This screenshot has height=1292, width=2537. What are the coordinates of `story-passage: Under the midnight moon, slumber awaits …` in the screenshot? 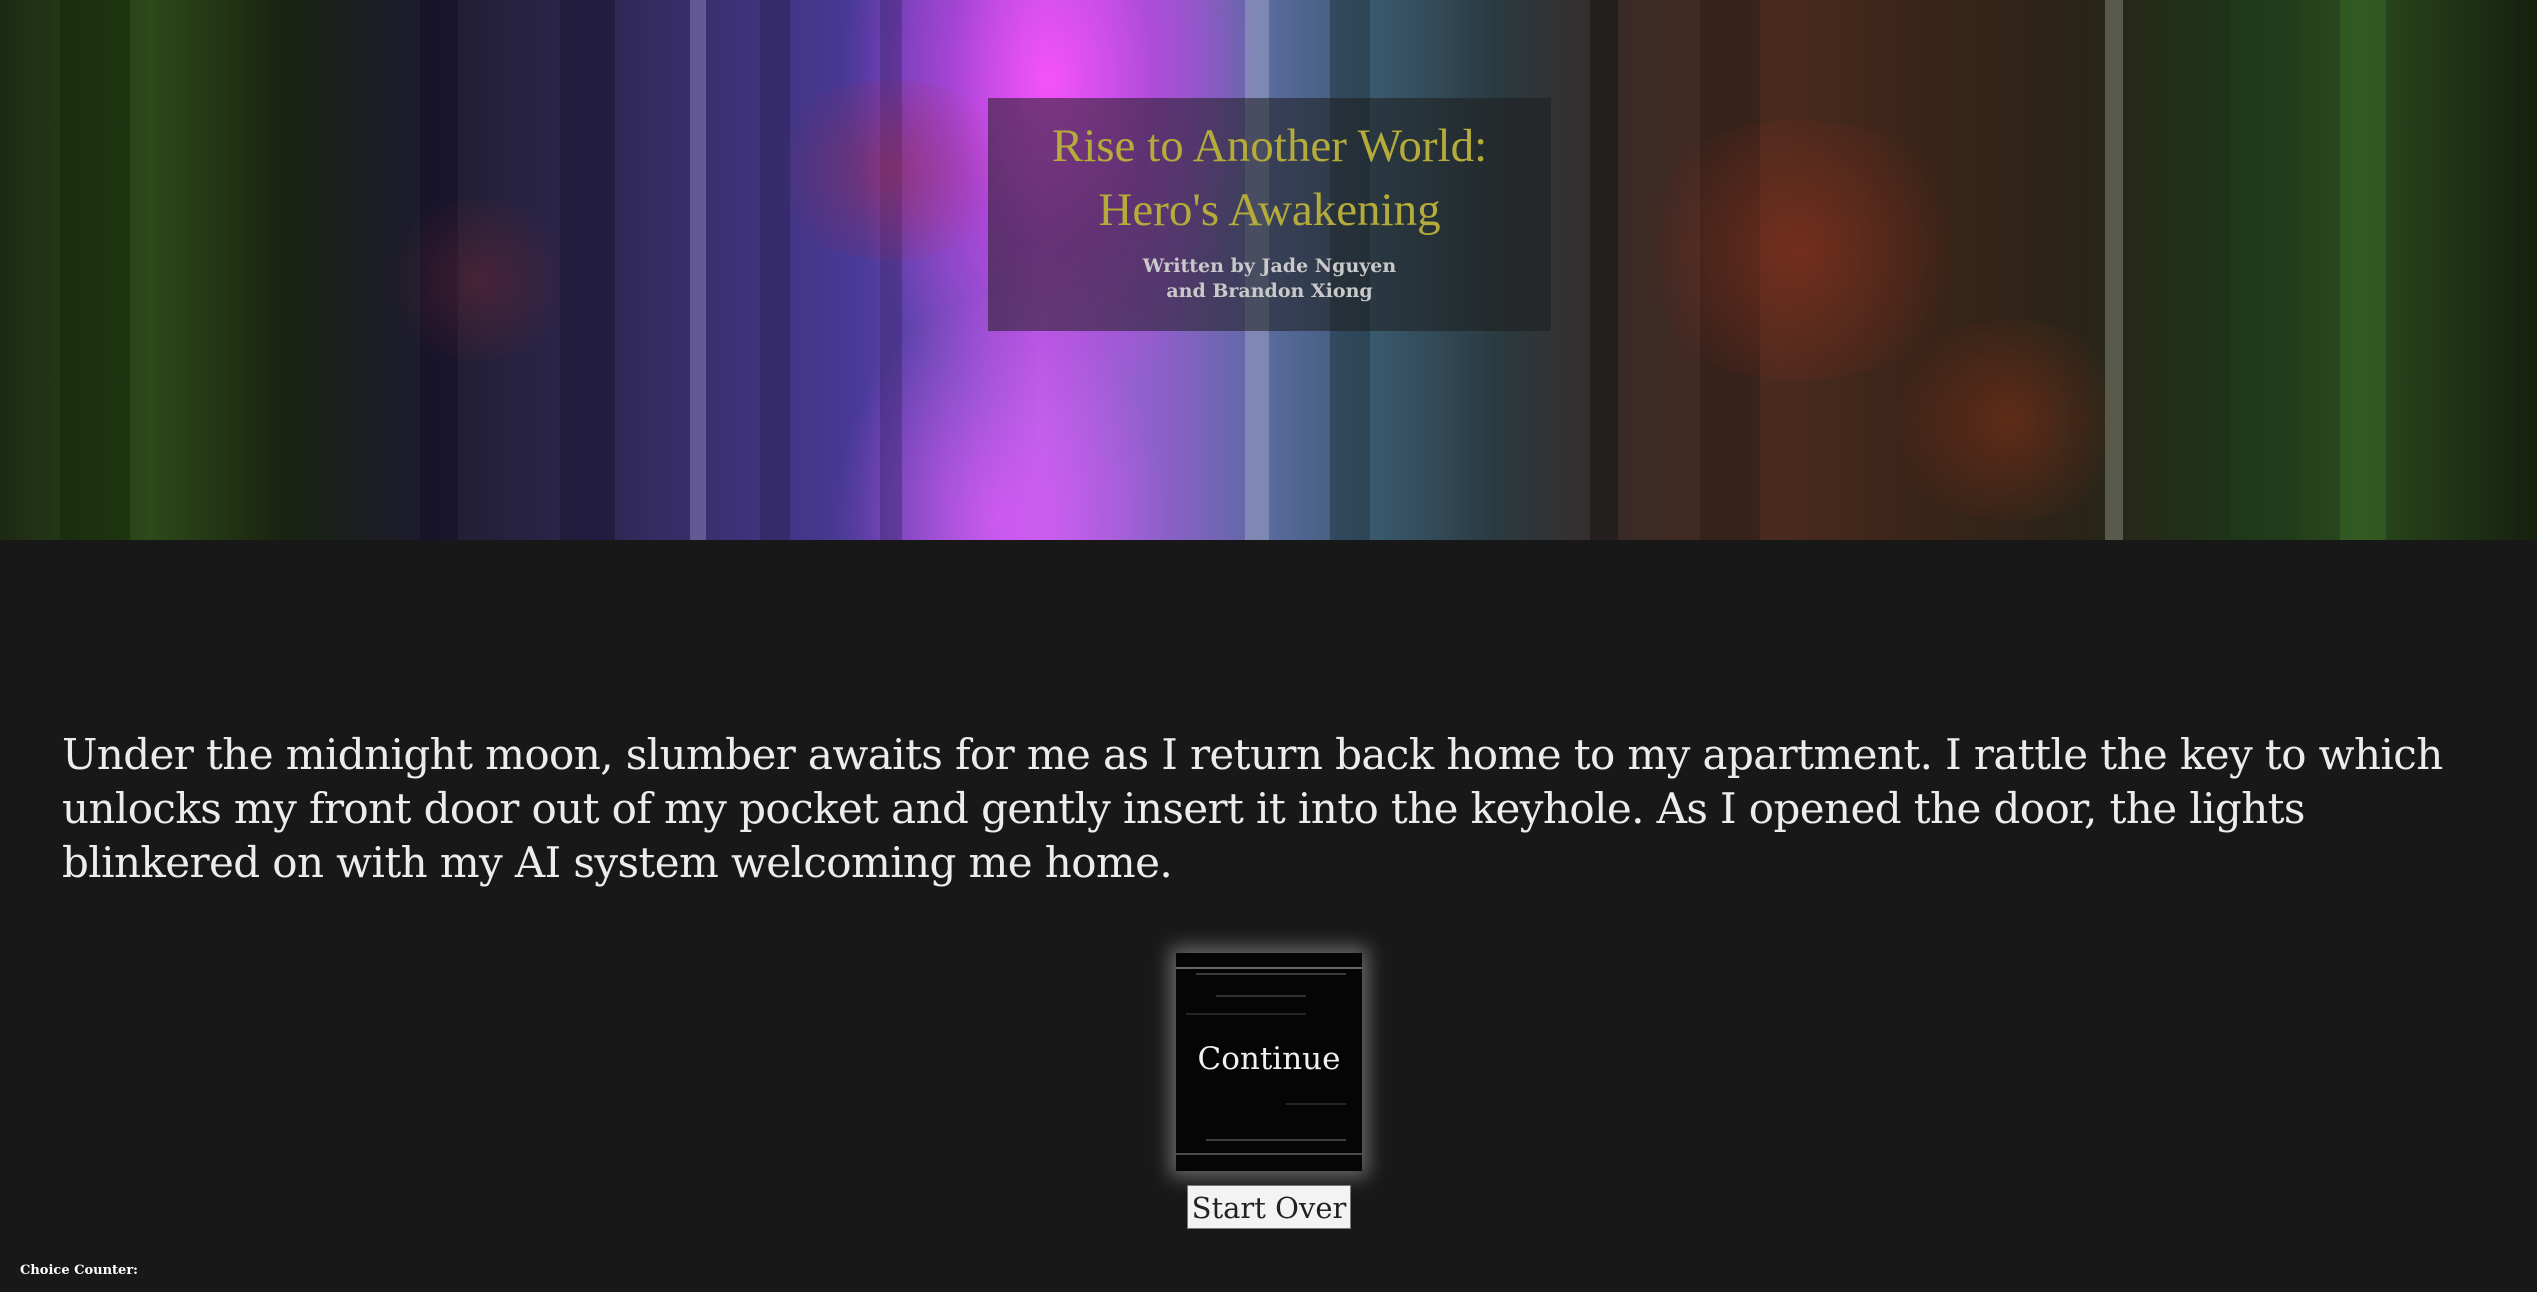 It's located at (1252, 808).